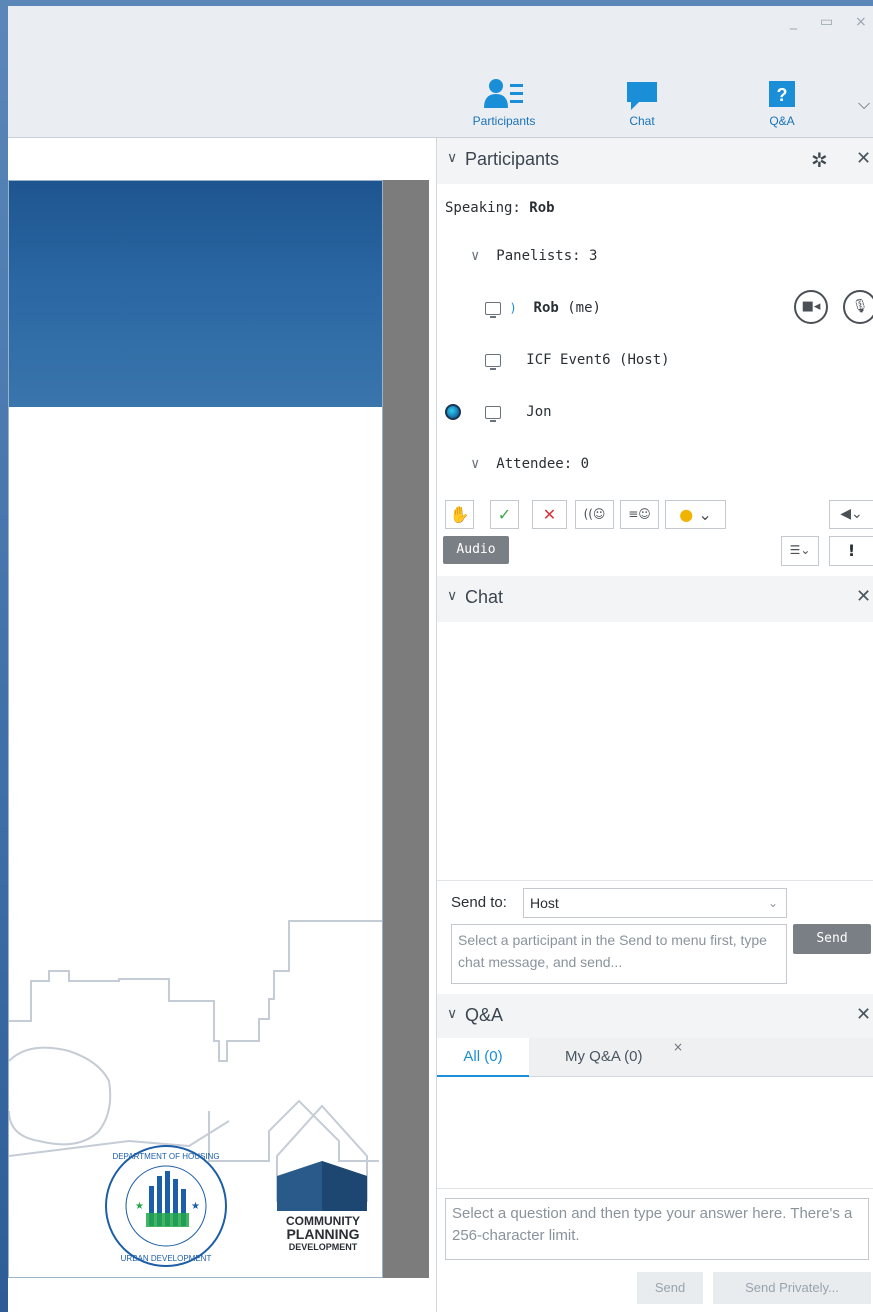 The width and height of the screenshot is (873, 1312). What do you see at coordinates (819, 160) in the screenshot?
I see `gear-icon: ✲` at bounding box center [819, 160].